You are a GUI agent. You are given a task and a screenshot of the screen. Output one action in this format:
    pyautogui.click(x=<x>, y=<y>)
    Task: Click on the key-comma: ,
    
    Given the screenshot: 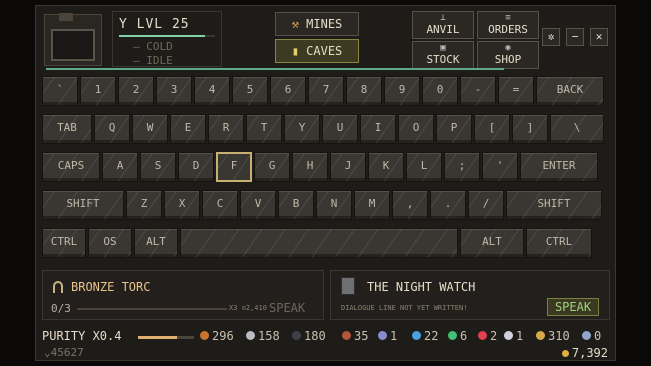 What is the action you would take?
    pyautogui.click(x=410, y=205)
    